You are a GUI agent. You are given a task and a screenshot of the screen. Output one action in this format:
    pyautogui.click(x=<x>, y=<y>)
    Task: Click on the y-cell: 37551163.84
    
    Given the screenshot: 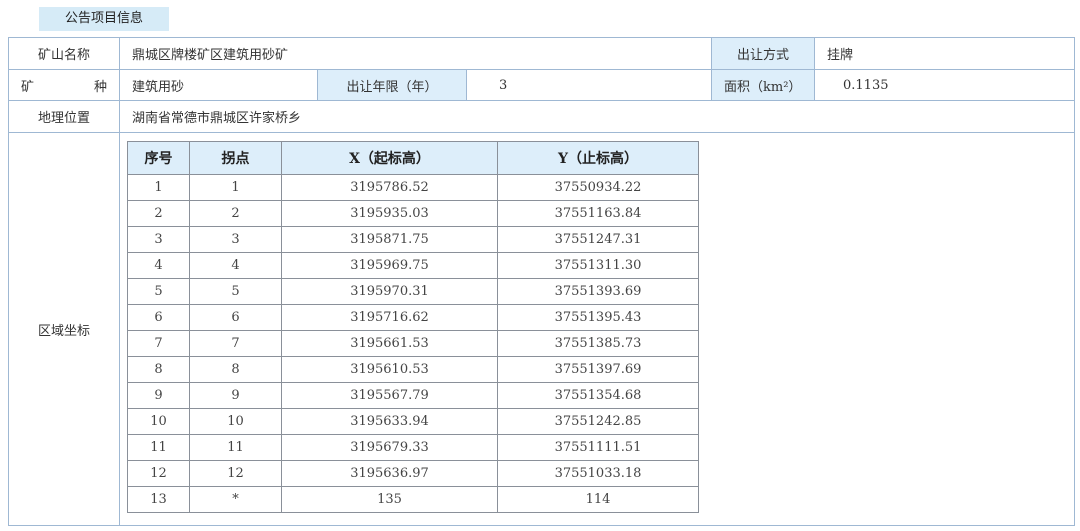 What is the action you would take?
    pyautogui.click(x=598, y=213)
    